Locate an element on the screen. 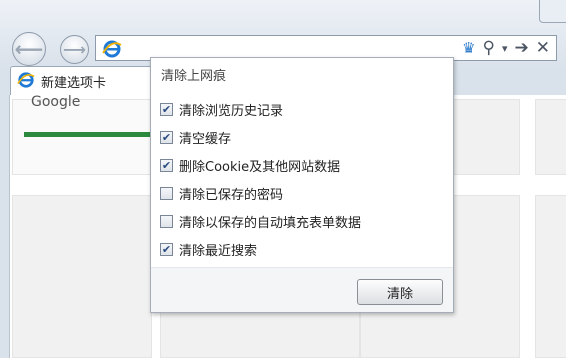 The image size is (566, 358). option-clear-cache: ✔ 清空缓存 is located at coordinates (195, 137).